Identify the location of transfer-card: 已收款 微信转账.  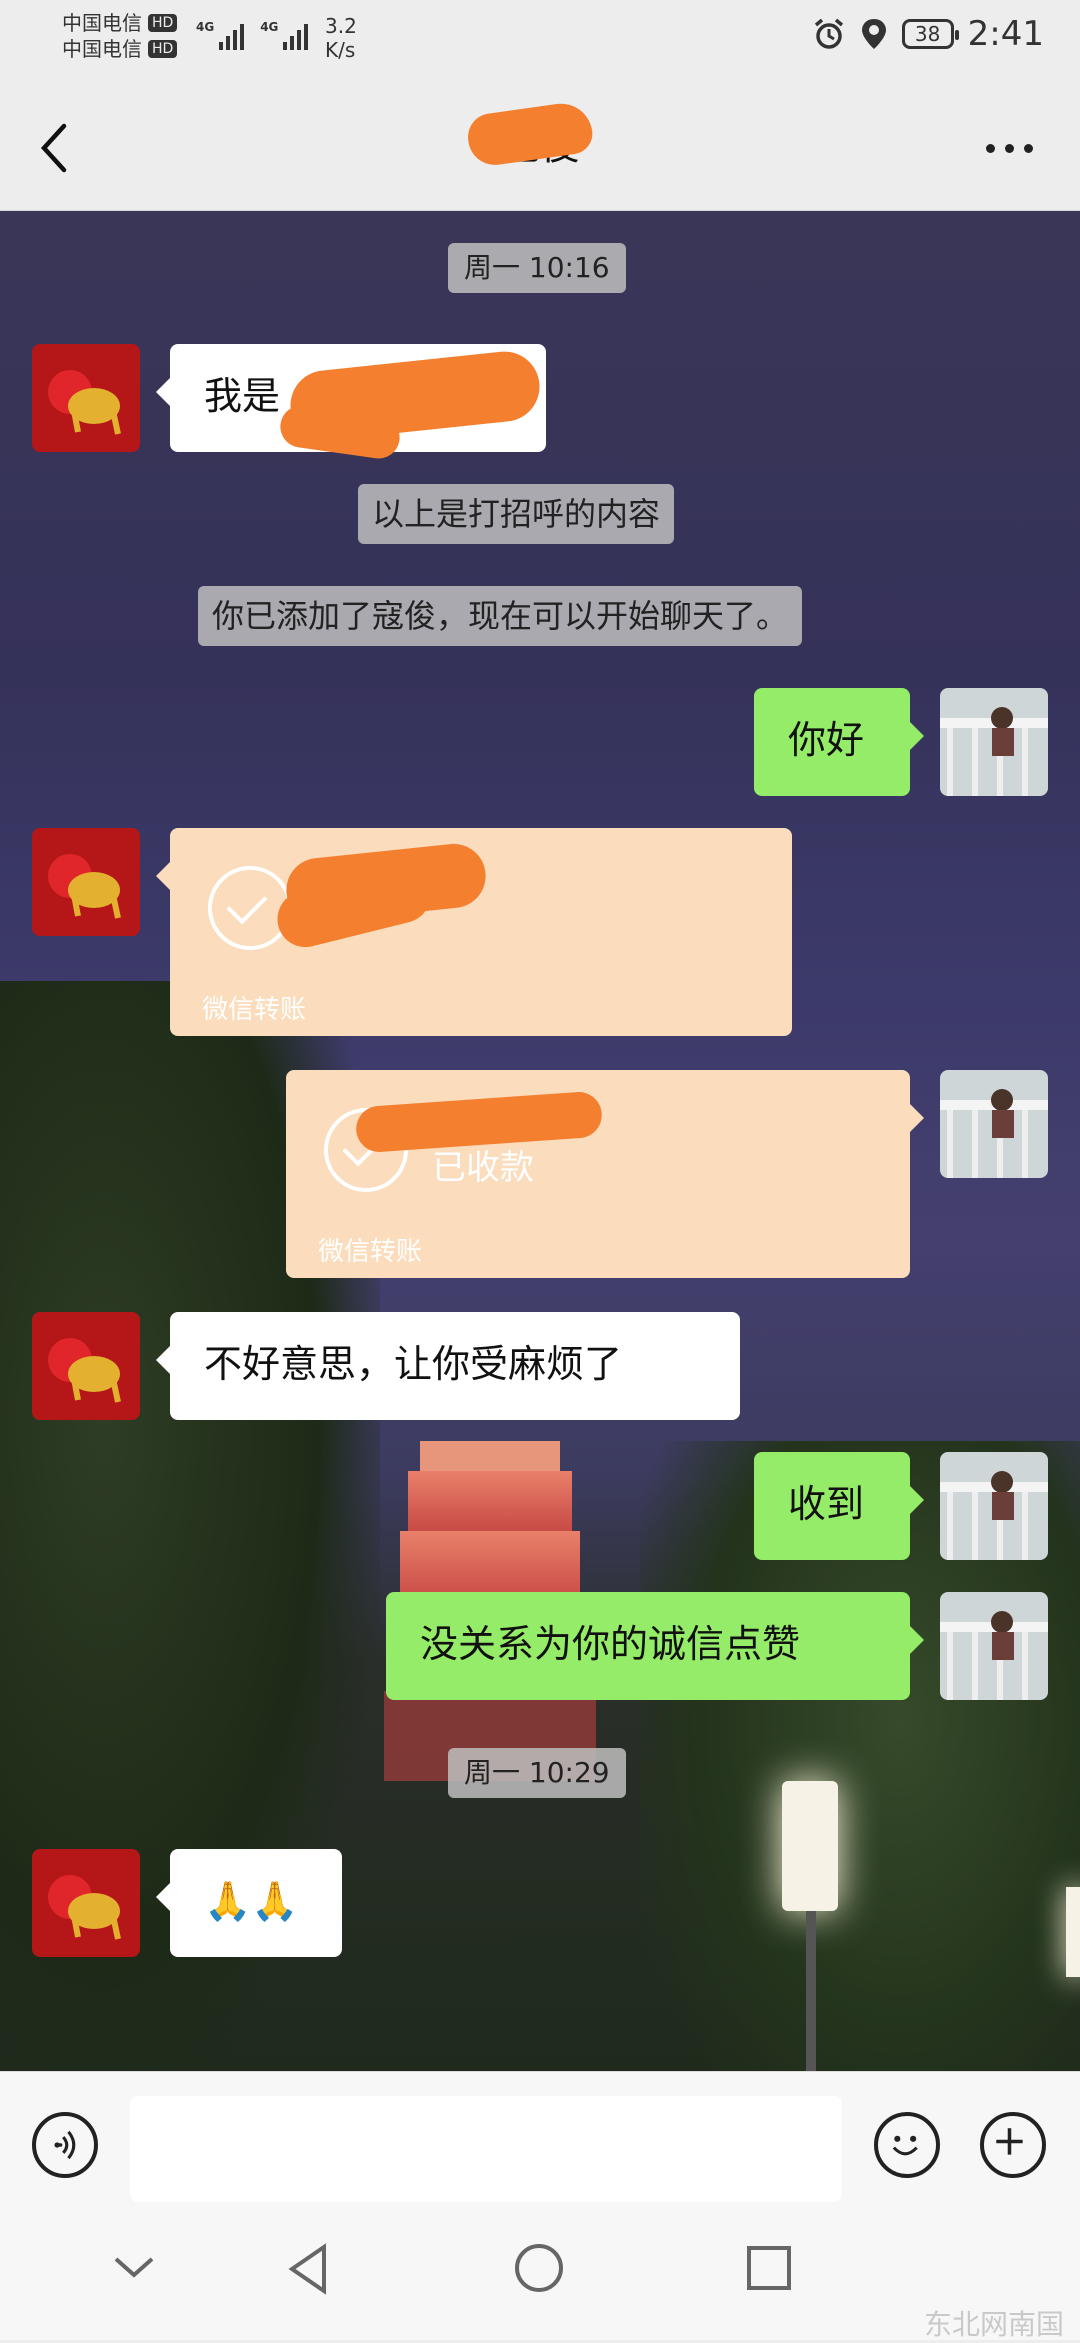
(605, 1174).